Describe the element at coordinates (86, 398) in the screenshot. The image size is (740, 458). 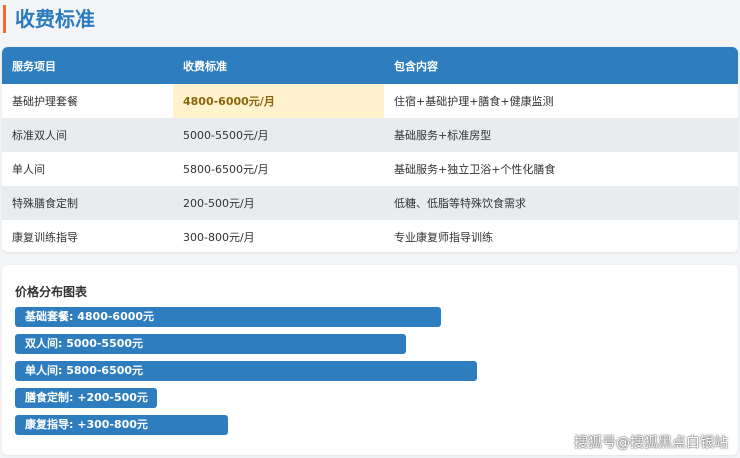
I see `chart-bar: 膳食定制: +200-500元` at that location.